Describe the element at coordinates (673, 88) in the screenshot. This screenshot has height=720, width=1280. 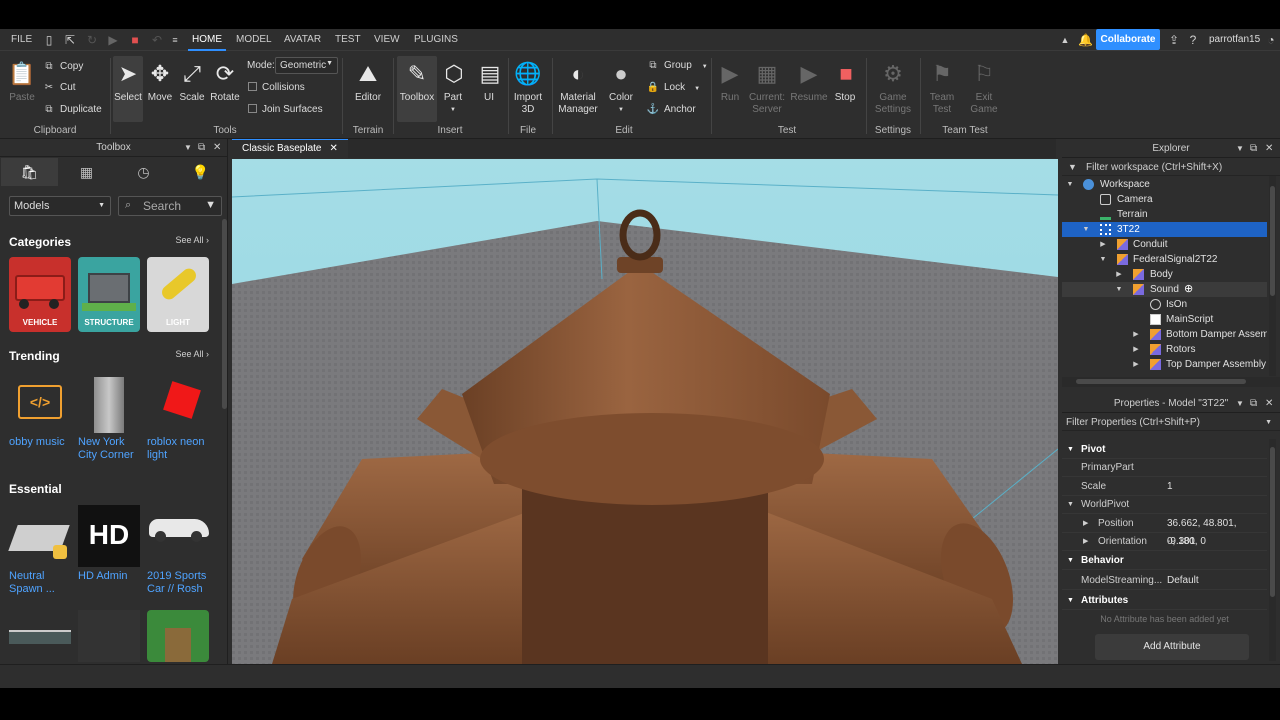
I see `lock-button: 🔒 Lock ▼` at that location.